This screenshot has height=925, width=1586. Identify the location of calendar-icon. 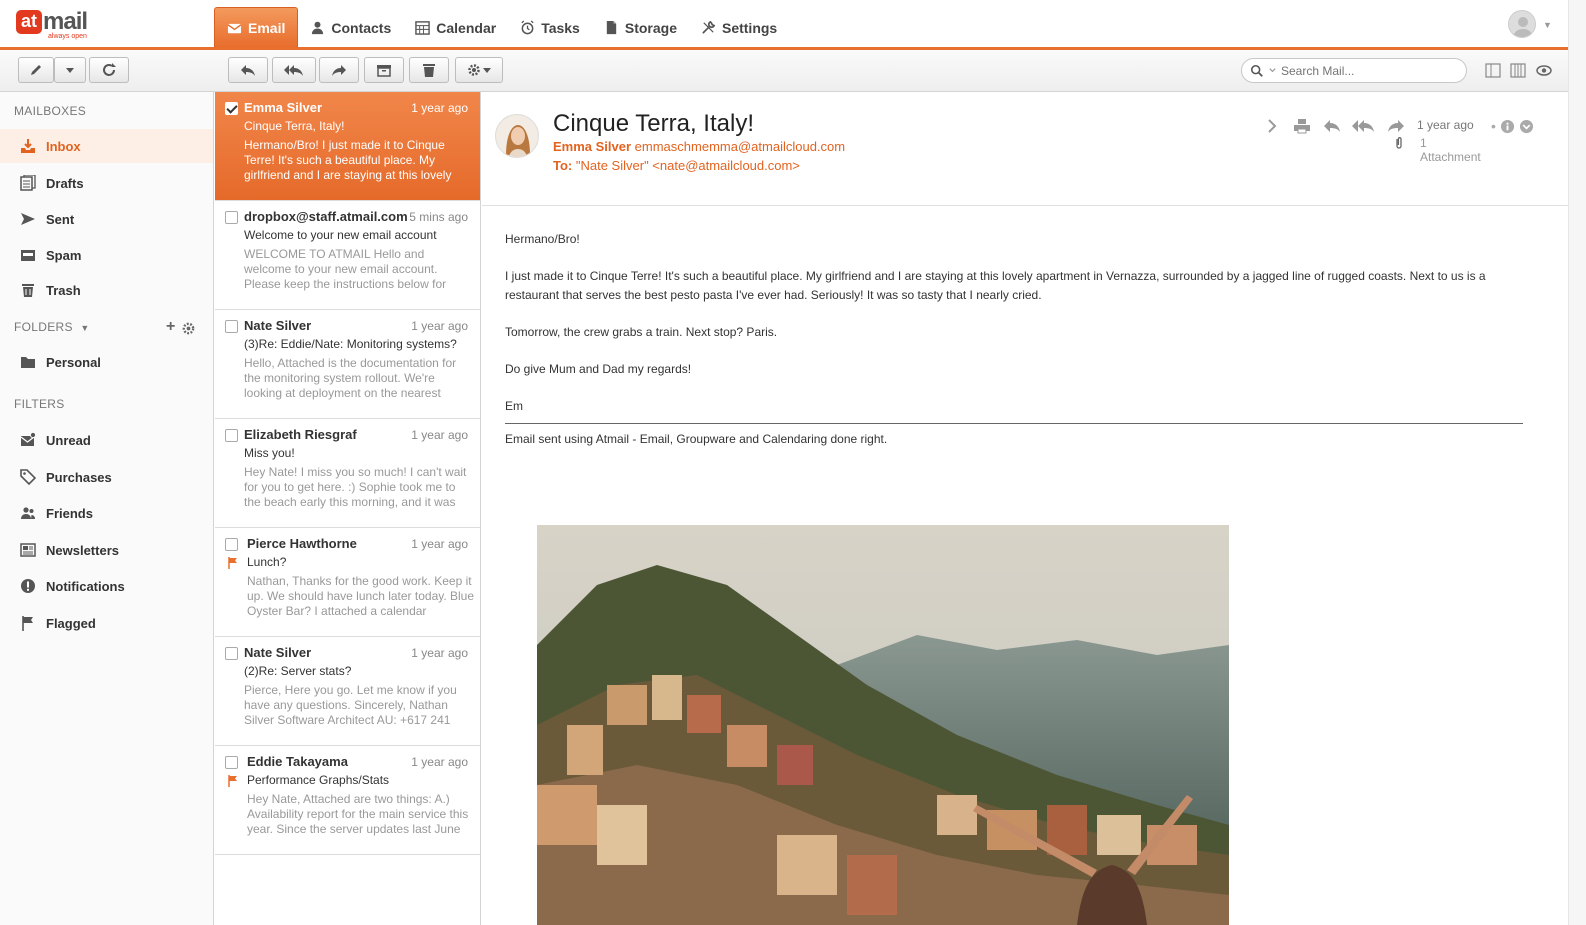
(423, 28).